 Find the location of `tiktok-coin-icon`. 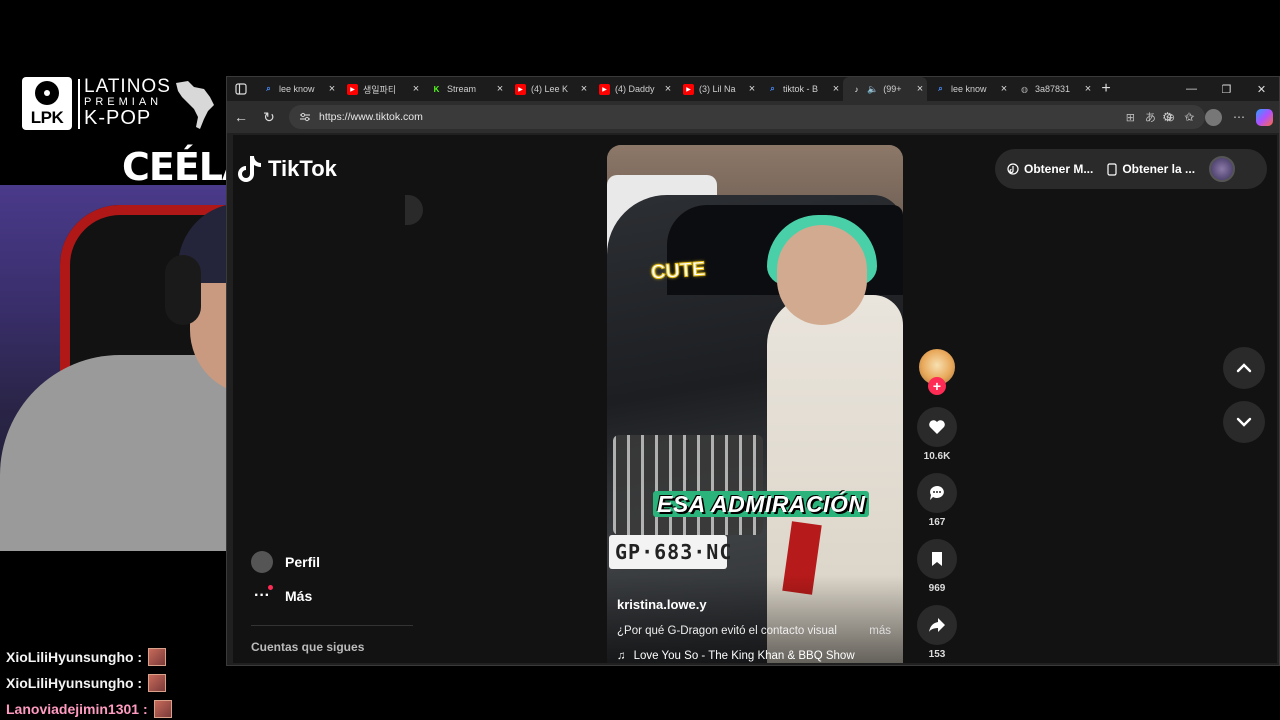

tiktok-coin-icon is located at coordinates (1013, 169).